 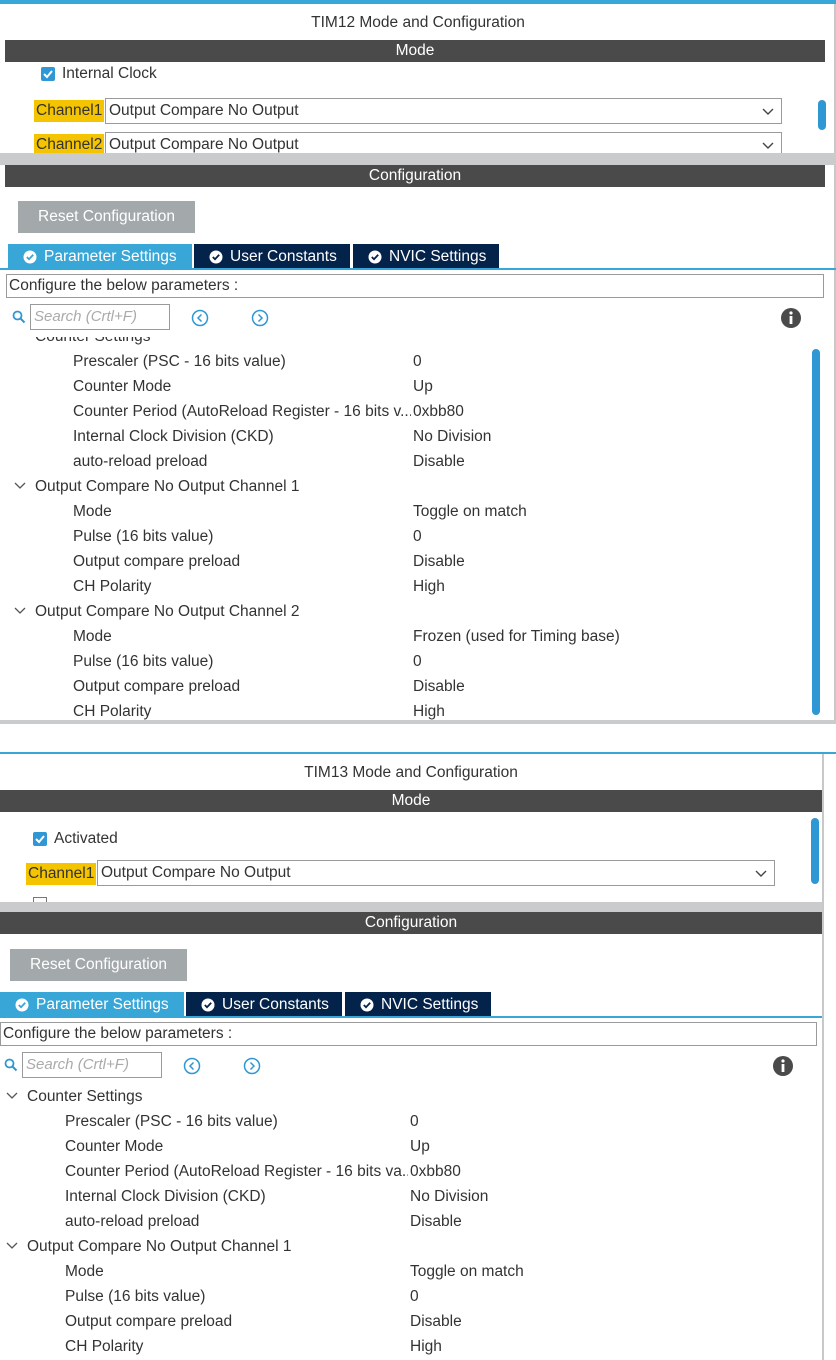 I want to click on activated-checkbox, so click(x=40, y=839).